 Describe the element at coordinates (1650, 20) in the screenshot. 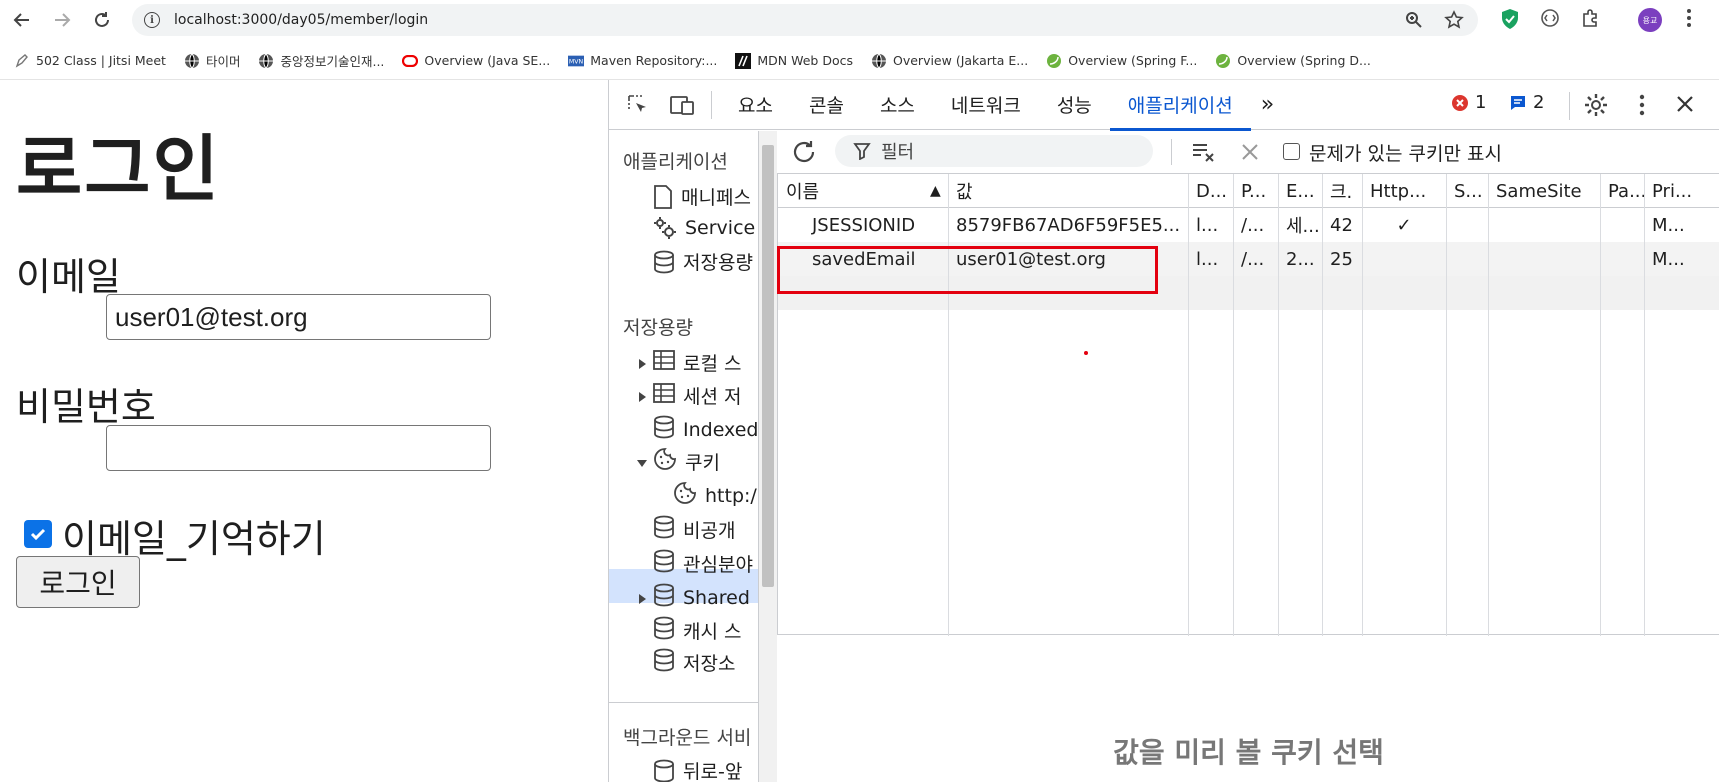

I see `profile-avatar: 용교` at that location.